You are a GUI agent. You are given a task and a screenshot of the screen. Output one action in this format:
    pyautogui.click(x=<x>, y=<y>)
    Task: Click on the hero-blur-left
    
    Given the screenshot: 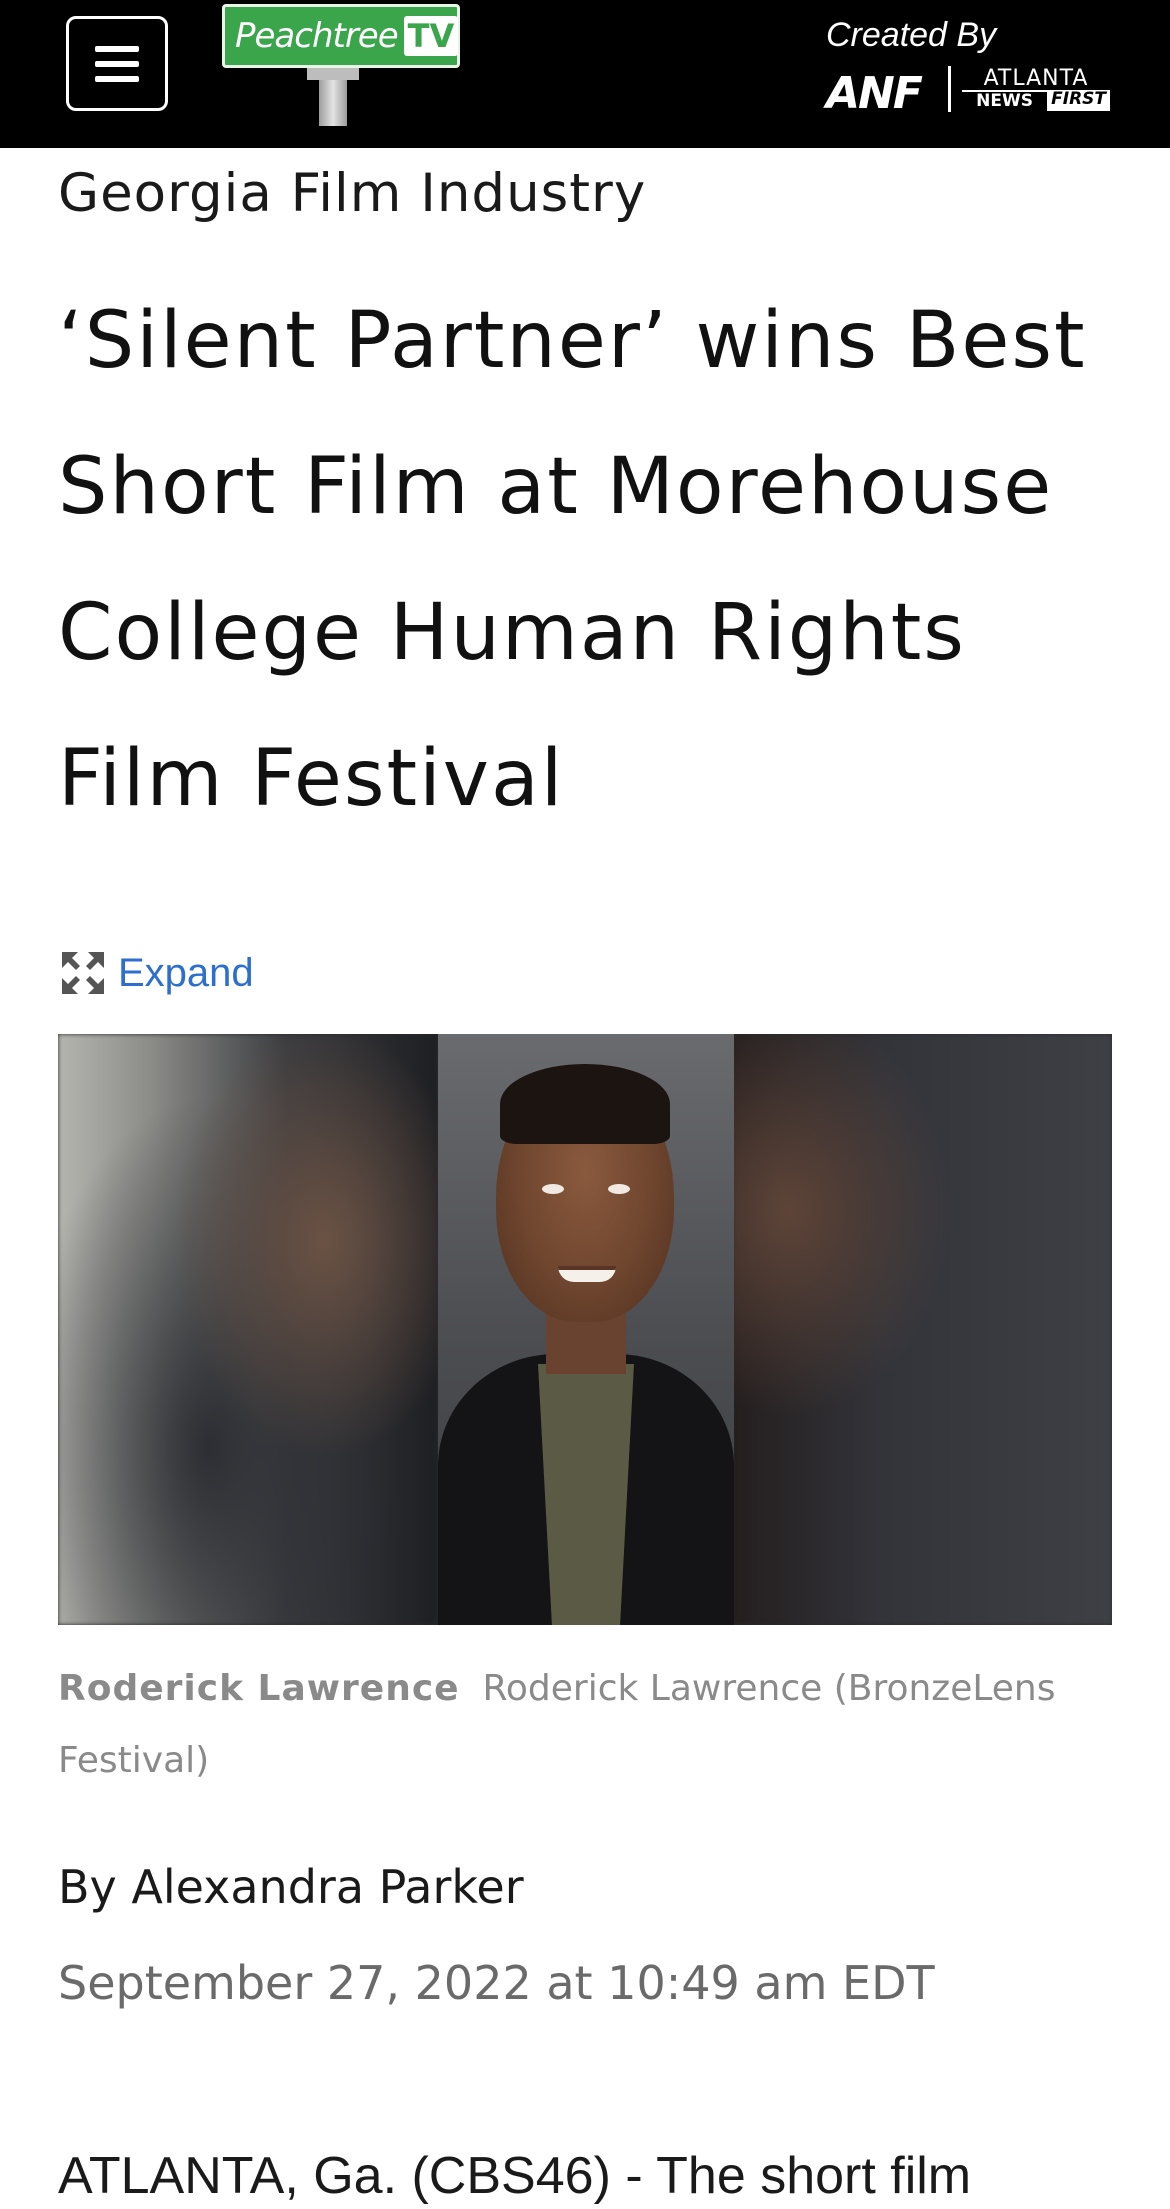 What is the action you would take?
    pyautogui.click(x=248, y=1329)
    